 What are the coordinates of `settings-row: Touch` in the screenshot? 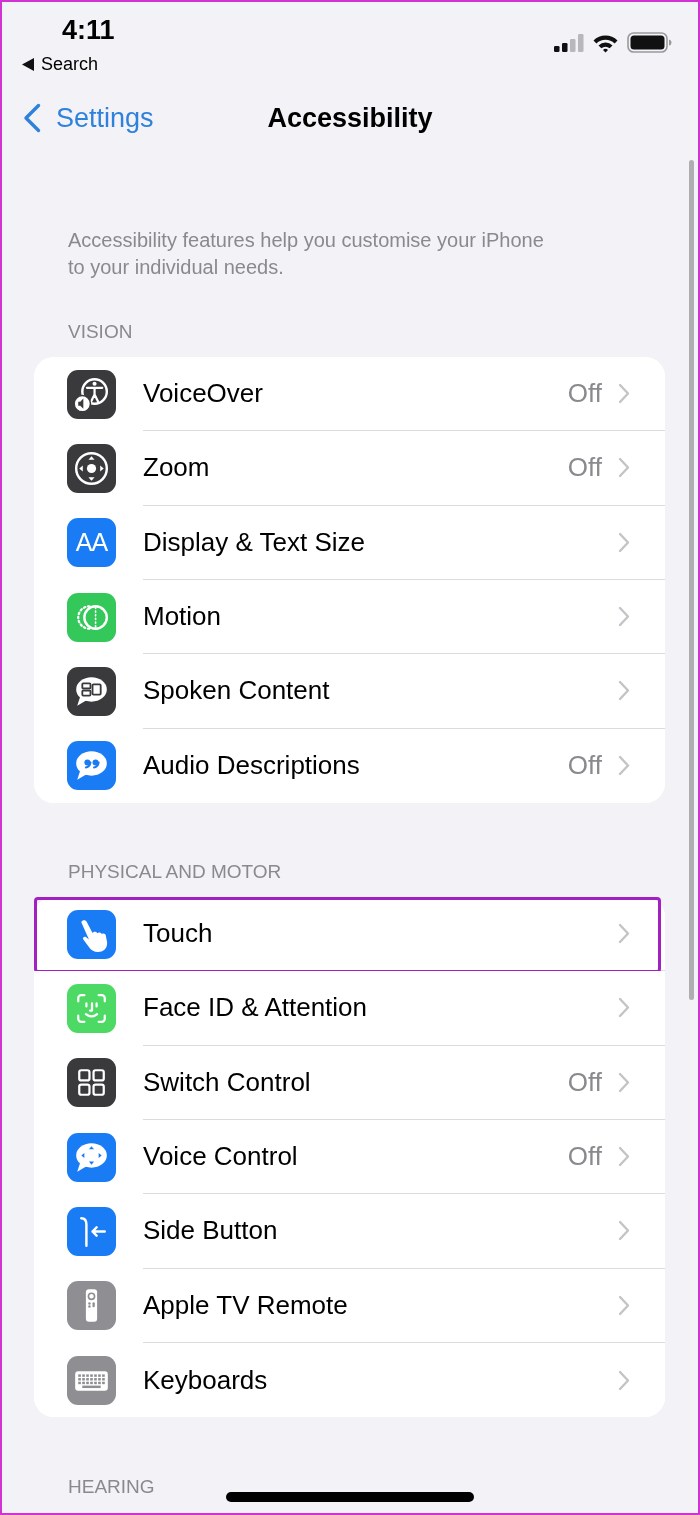 It's located at (349, 934).